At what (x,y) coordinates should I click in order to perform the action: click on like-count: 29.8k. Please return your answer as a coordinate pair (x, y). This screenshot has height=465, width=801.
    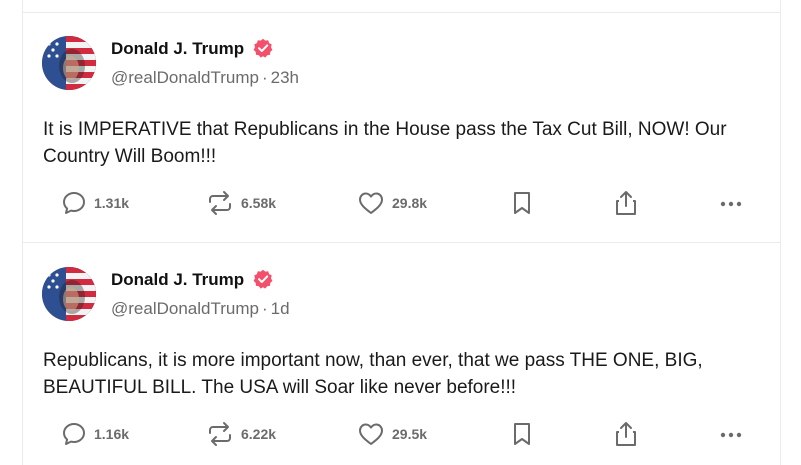
    Looking at the image, I should click on (410, 203).